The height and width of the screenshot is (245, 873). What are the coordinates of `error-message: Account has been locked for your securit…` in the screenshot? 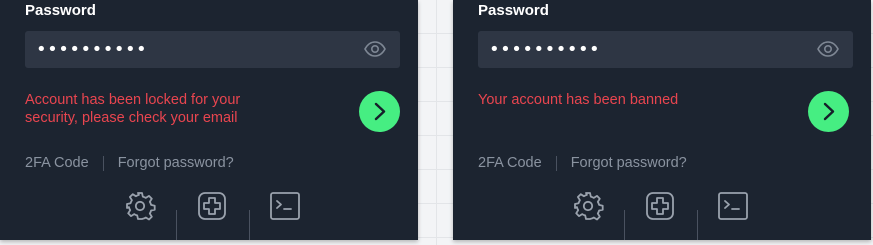 It's located at (133, 109).